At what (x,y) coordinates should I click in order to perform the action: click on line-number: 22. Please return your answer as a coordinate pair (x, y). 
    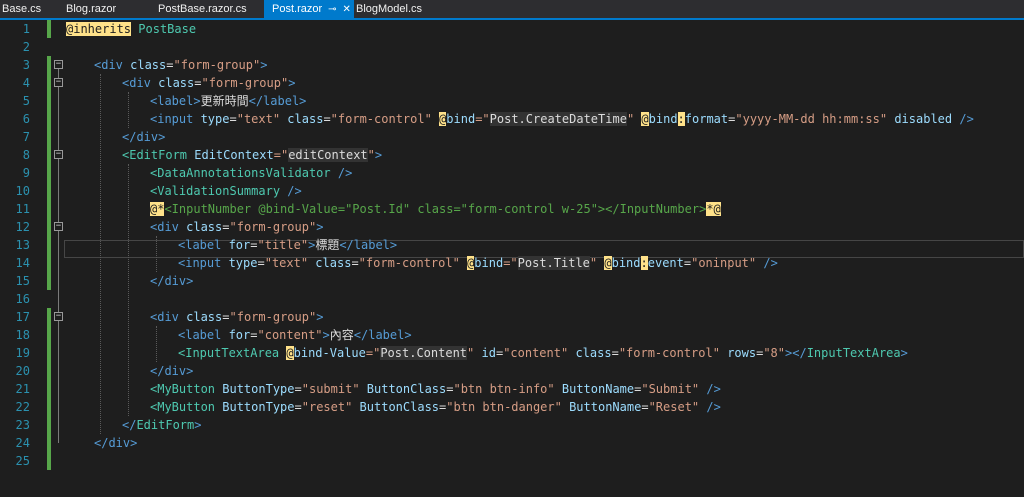
    Looking at the image, I should click on (22, 407).